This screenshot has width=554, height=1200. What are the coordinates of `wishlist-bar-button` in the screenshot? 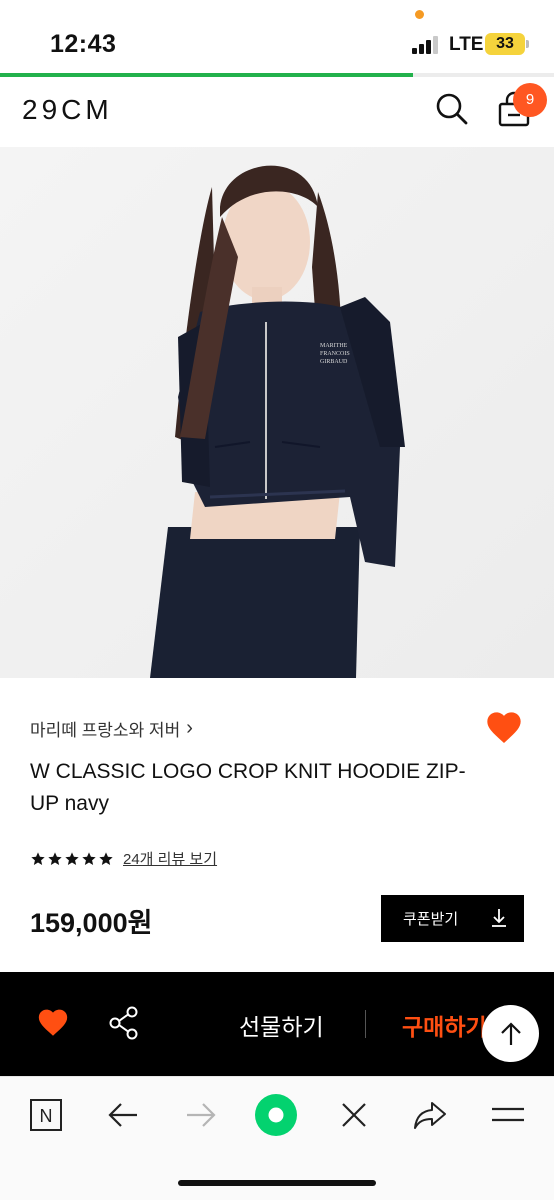 It's located at (53, 1023).